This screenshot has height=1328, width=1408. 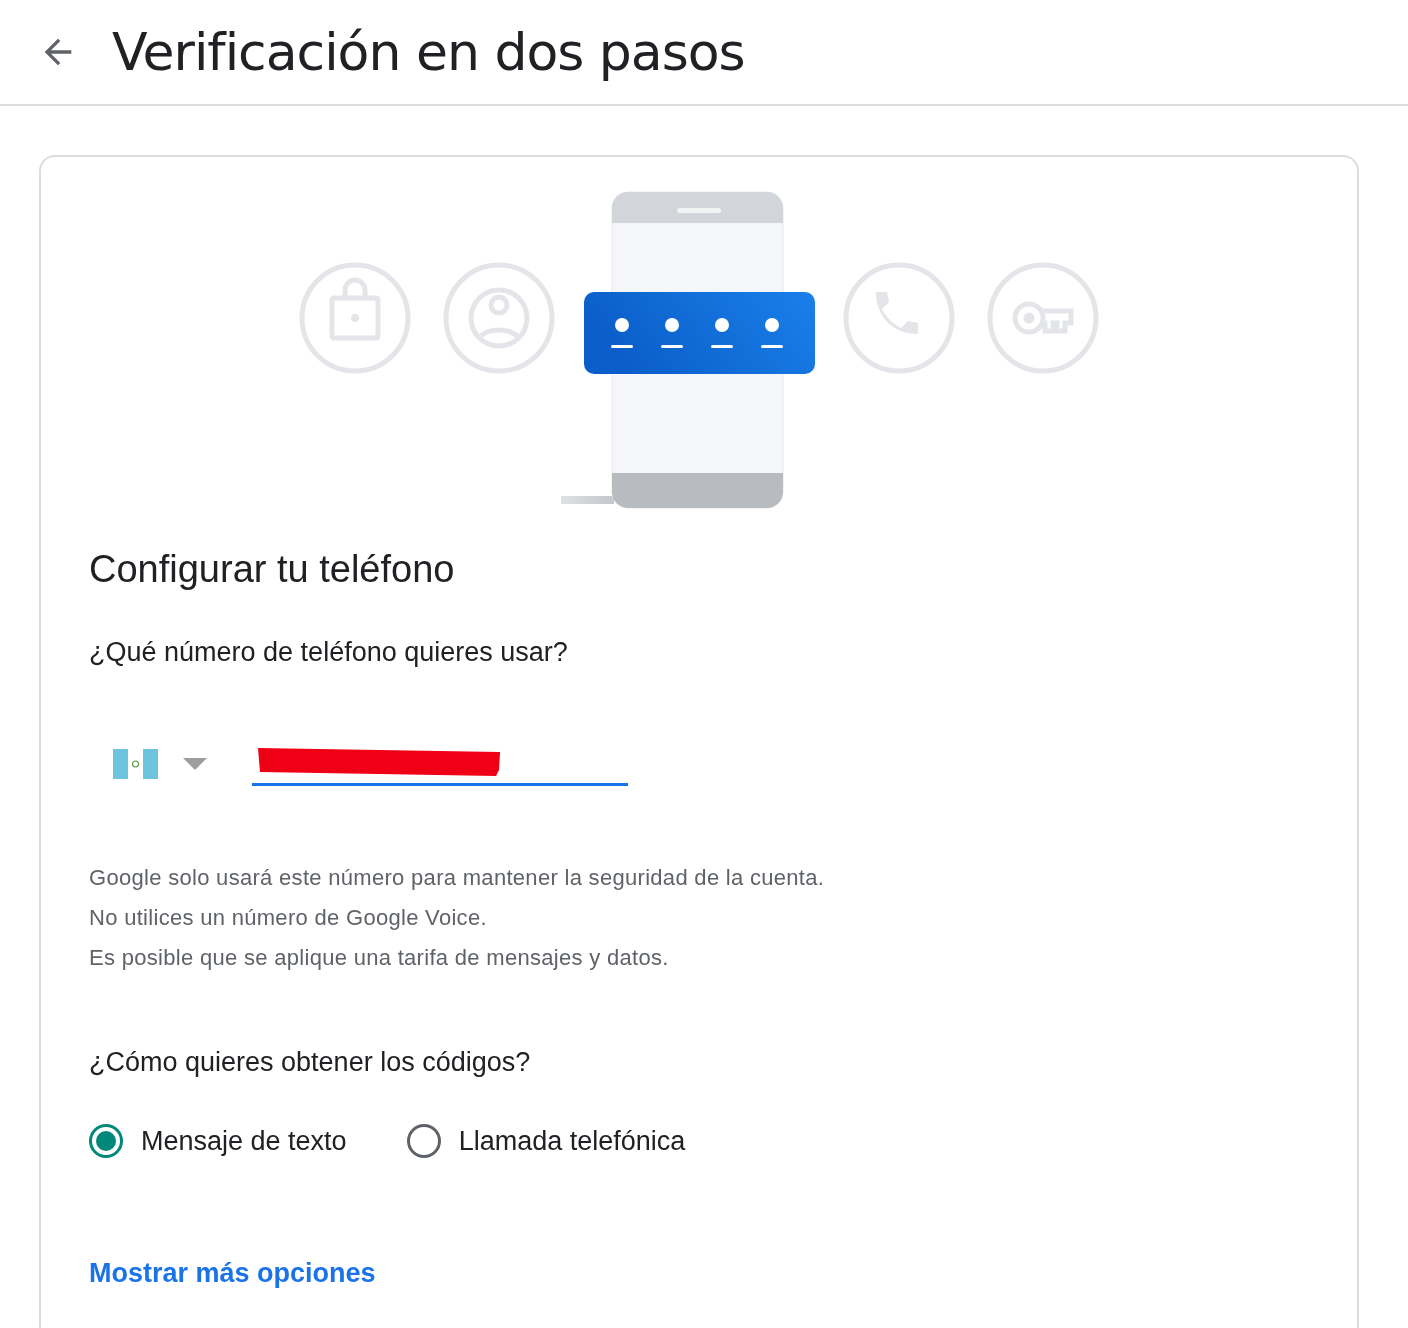 I want to click on more-options-link: Mostrar más opciones, so click(x=232, y=1273).